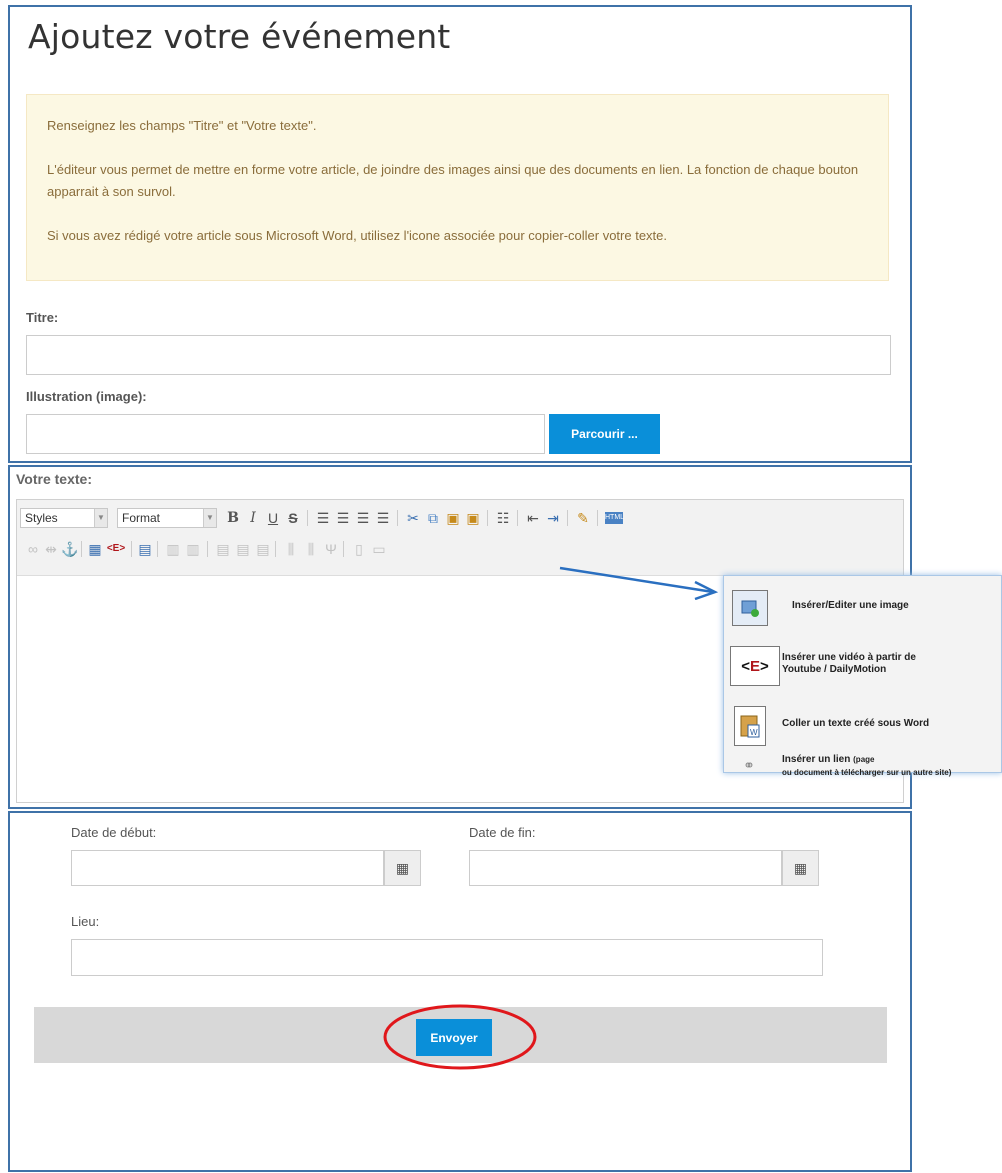 The image size is (1002, 1173). I want to click on callout-link-main: Insérer un lien, so click(816, 759).